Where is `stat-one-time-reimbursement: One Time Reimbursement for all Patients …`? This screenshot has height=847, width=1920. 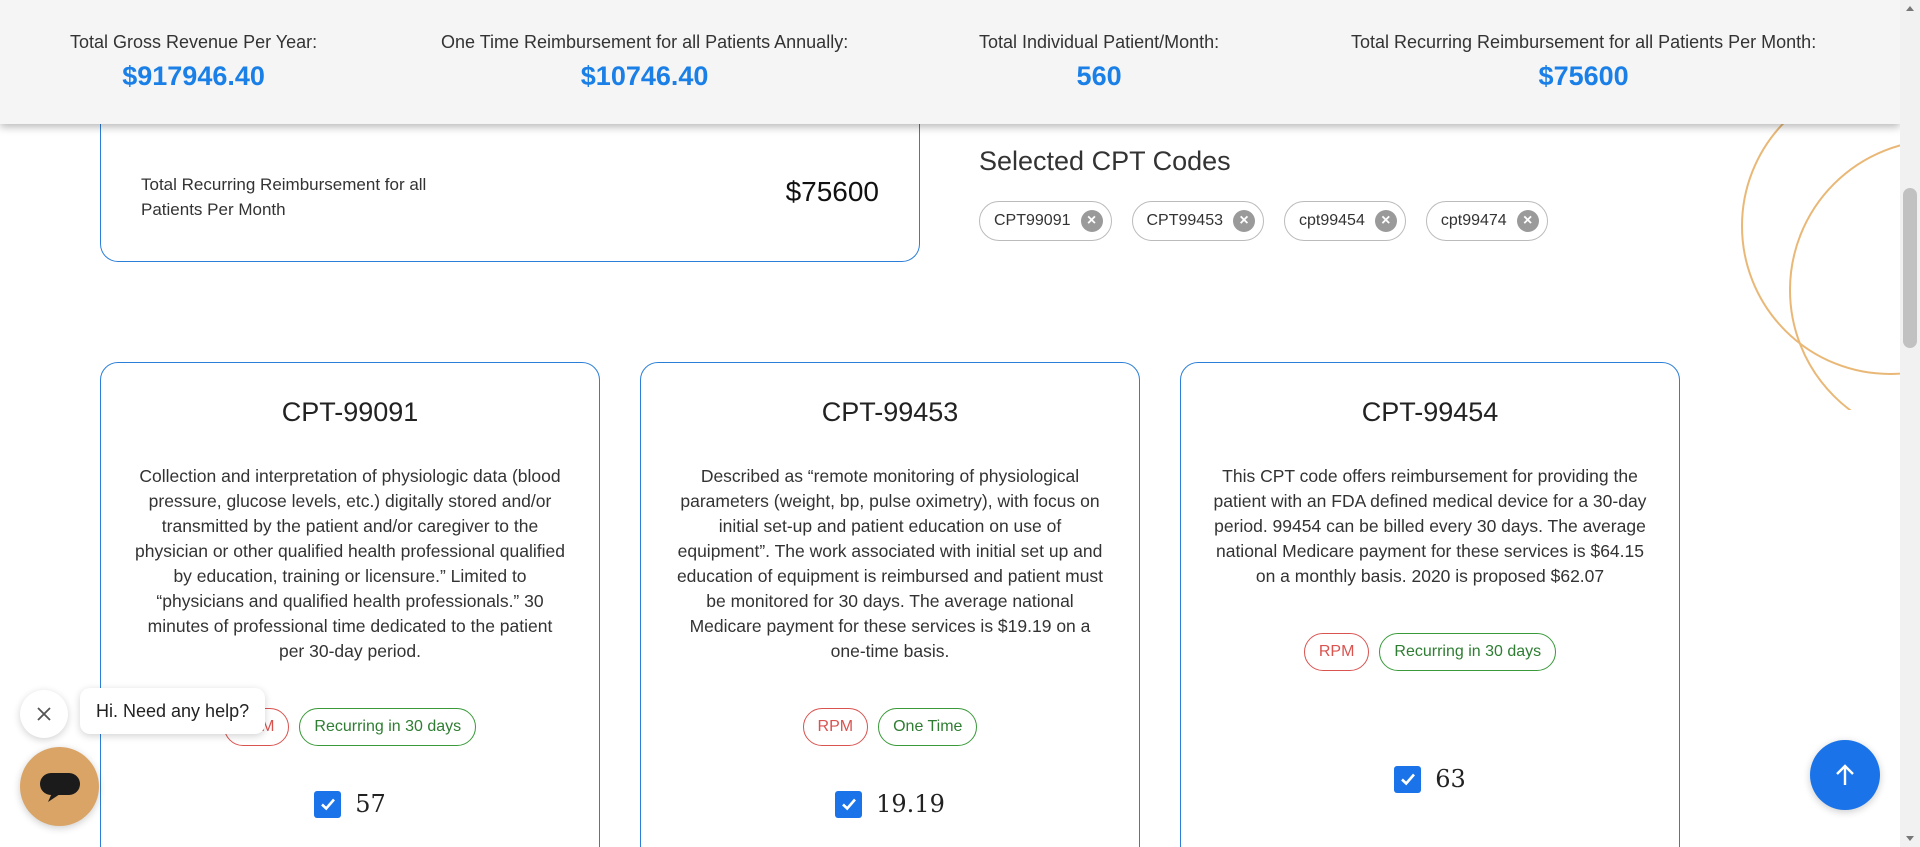
stat-one-time-reimbursement: One Time Reimbursement for all Patients … is located at coordinates (644, 62).